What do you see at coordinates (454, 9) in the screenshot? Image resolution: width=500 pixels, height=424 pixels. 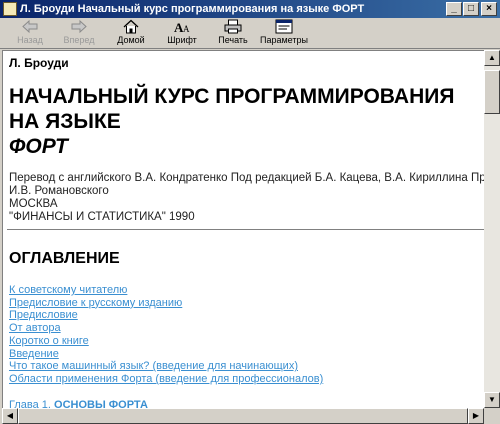 I see `minimize-button: _` at bounding box center [454, 9].